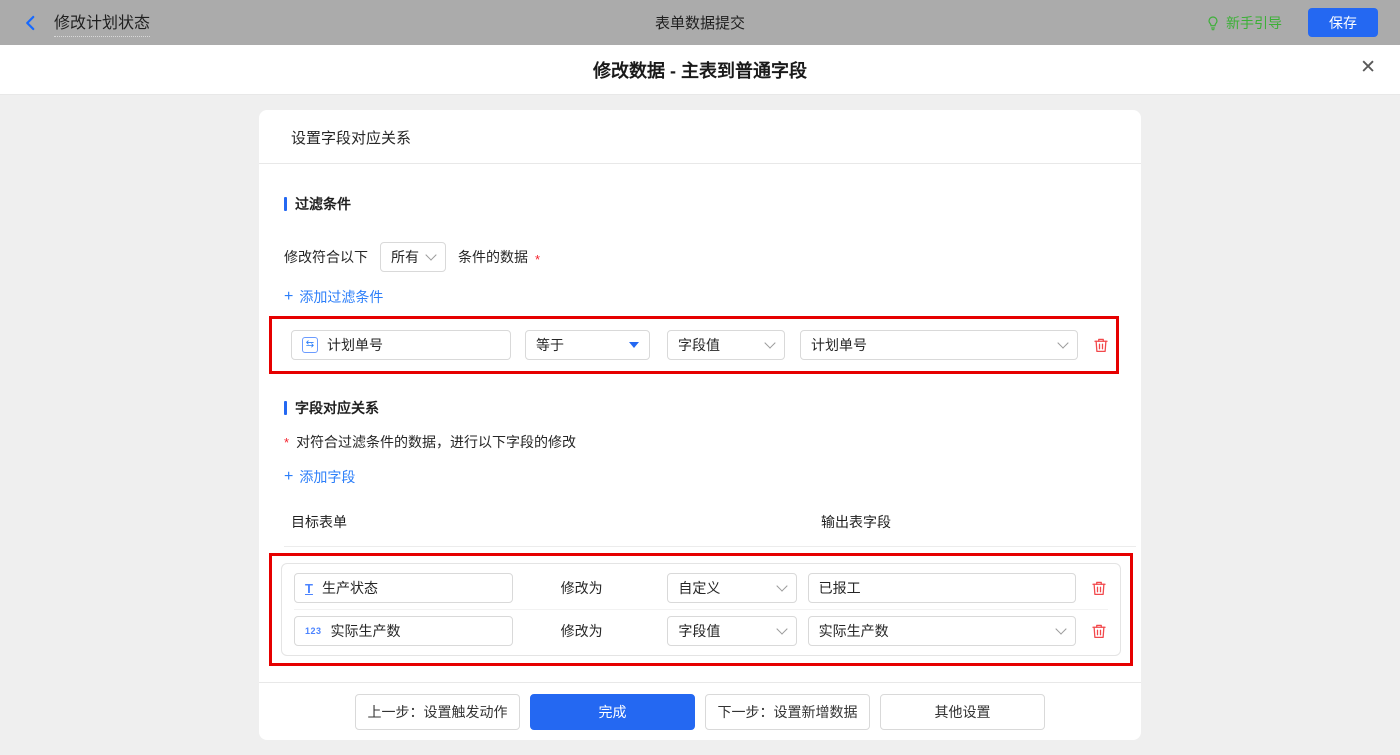 The width and height of the screenshot is (1400, 755). What do you see at coordinates (712, 204) in the screenshot?
I see `filter-section-title: 过滤条件` at bounding box center [712, 204].